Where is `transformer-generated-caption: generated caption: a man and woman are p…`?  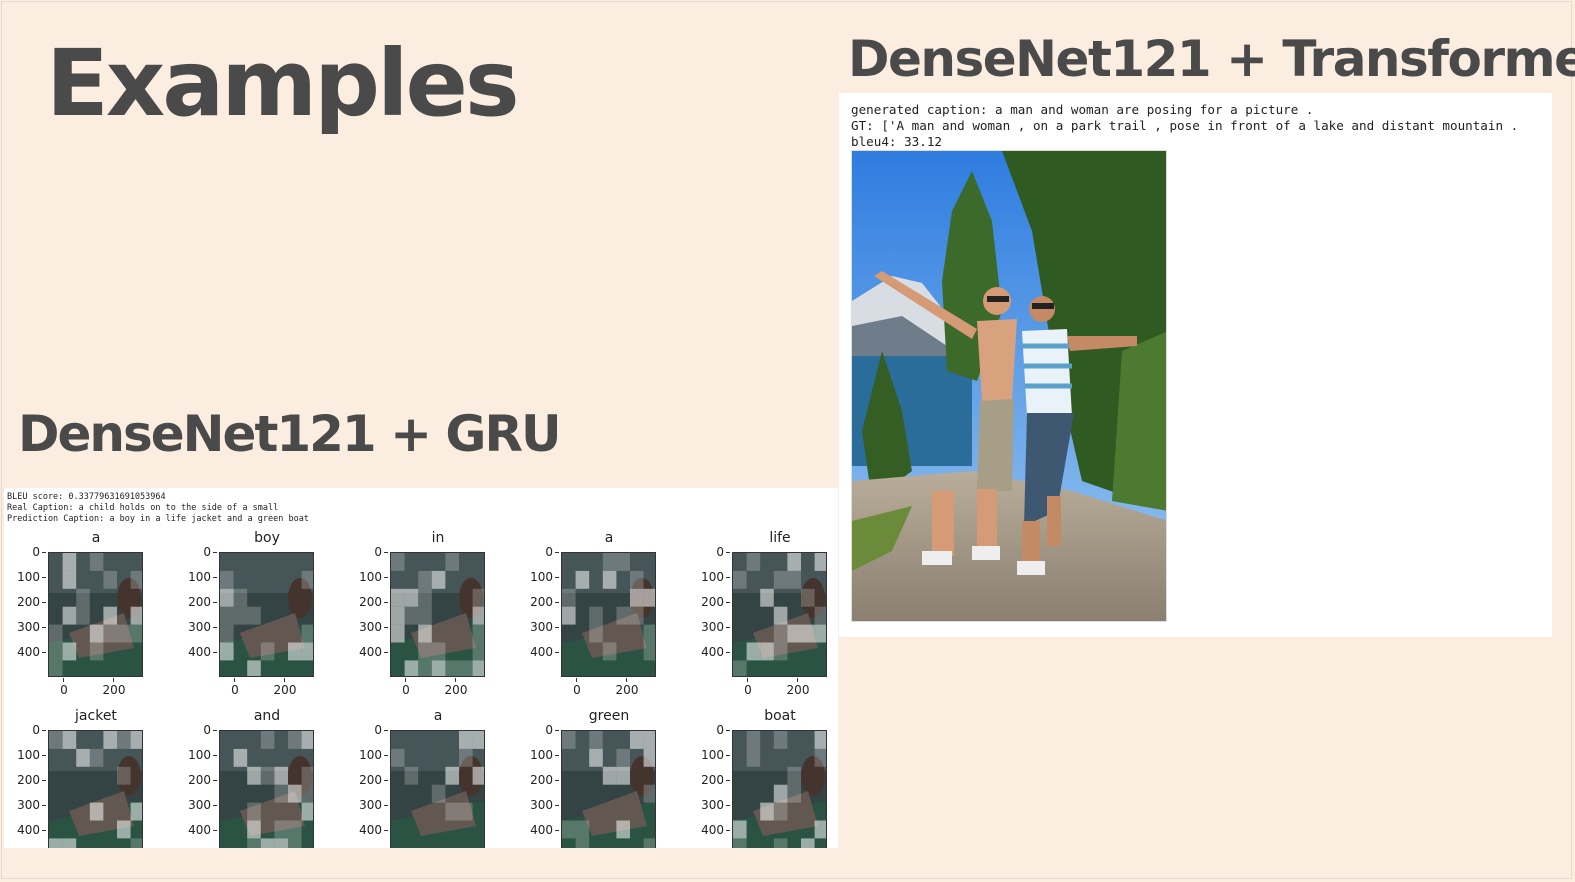
transformer-generated-caption: generated caption: a man and woman are p… is located at coordinates (1082, 109).